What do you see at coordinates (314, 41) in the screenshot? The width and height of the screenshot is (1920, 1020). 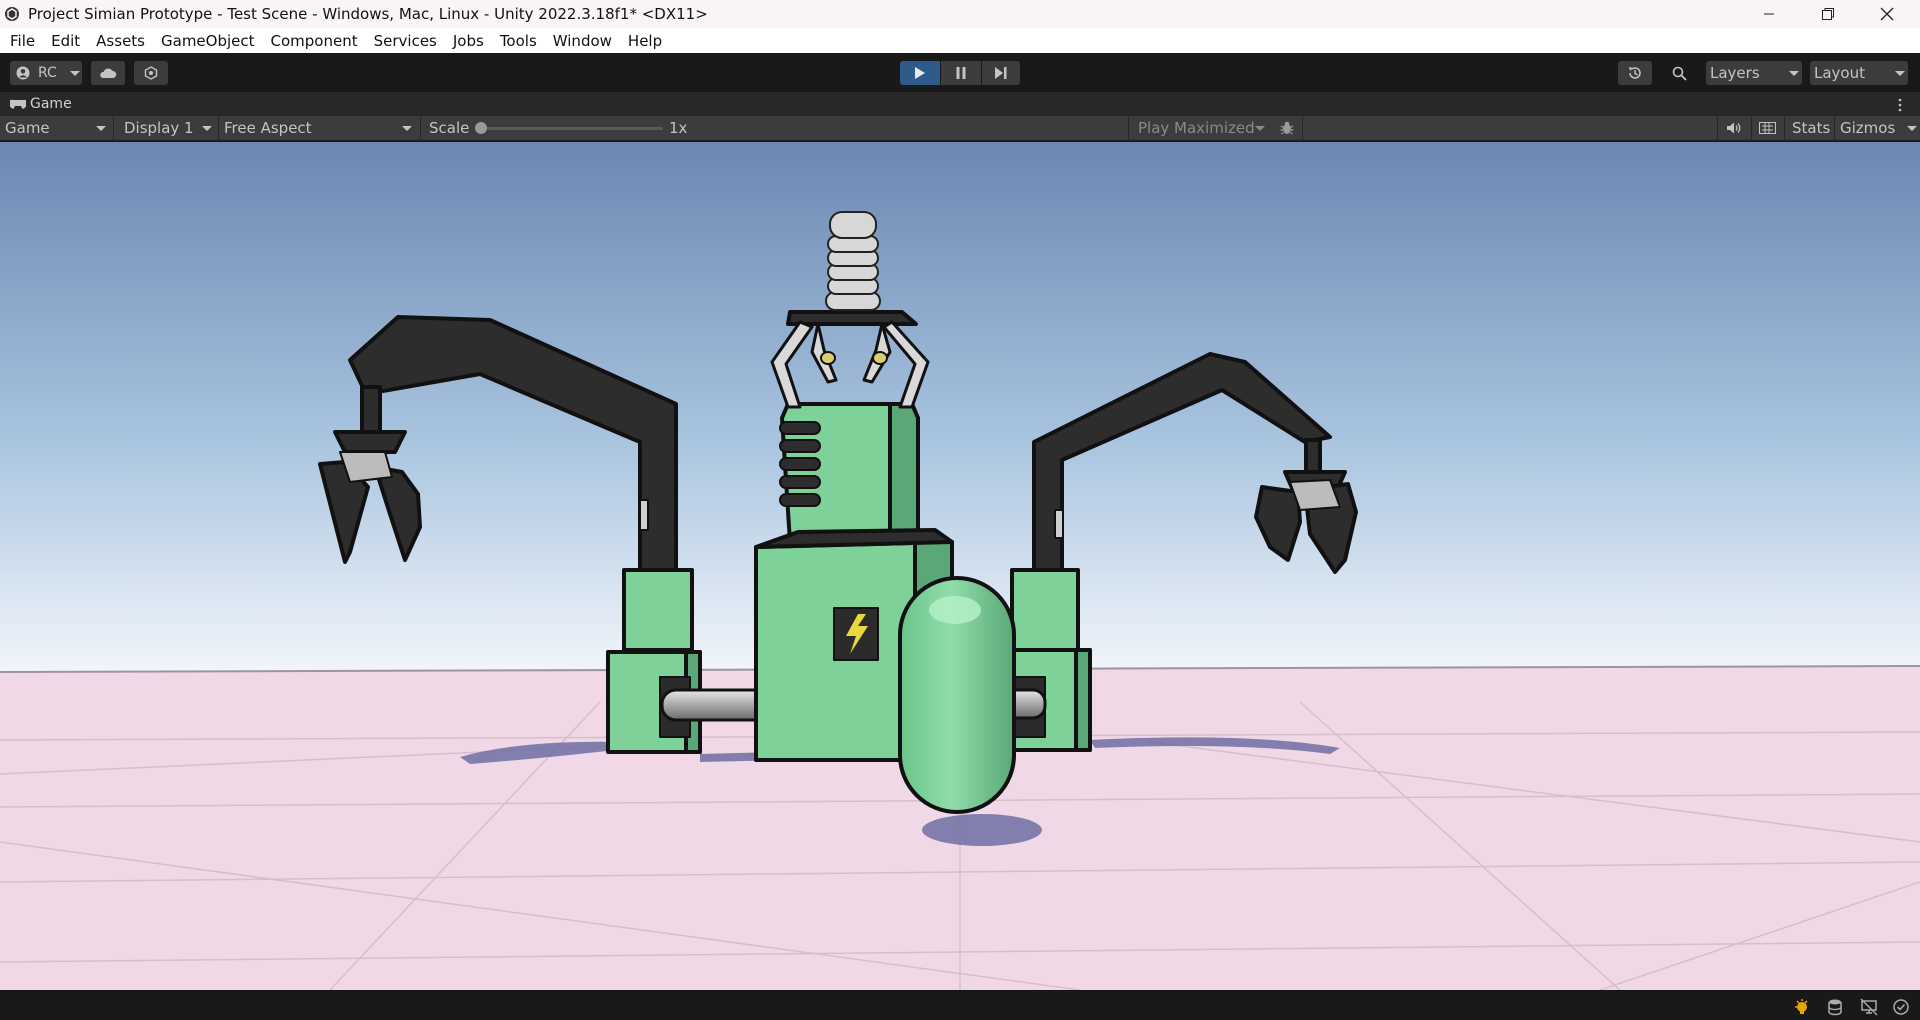 I see `menu-component: Component` at bounding box center [314, 41].